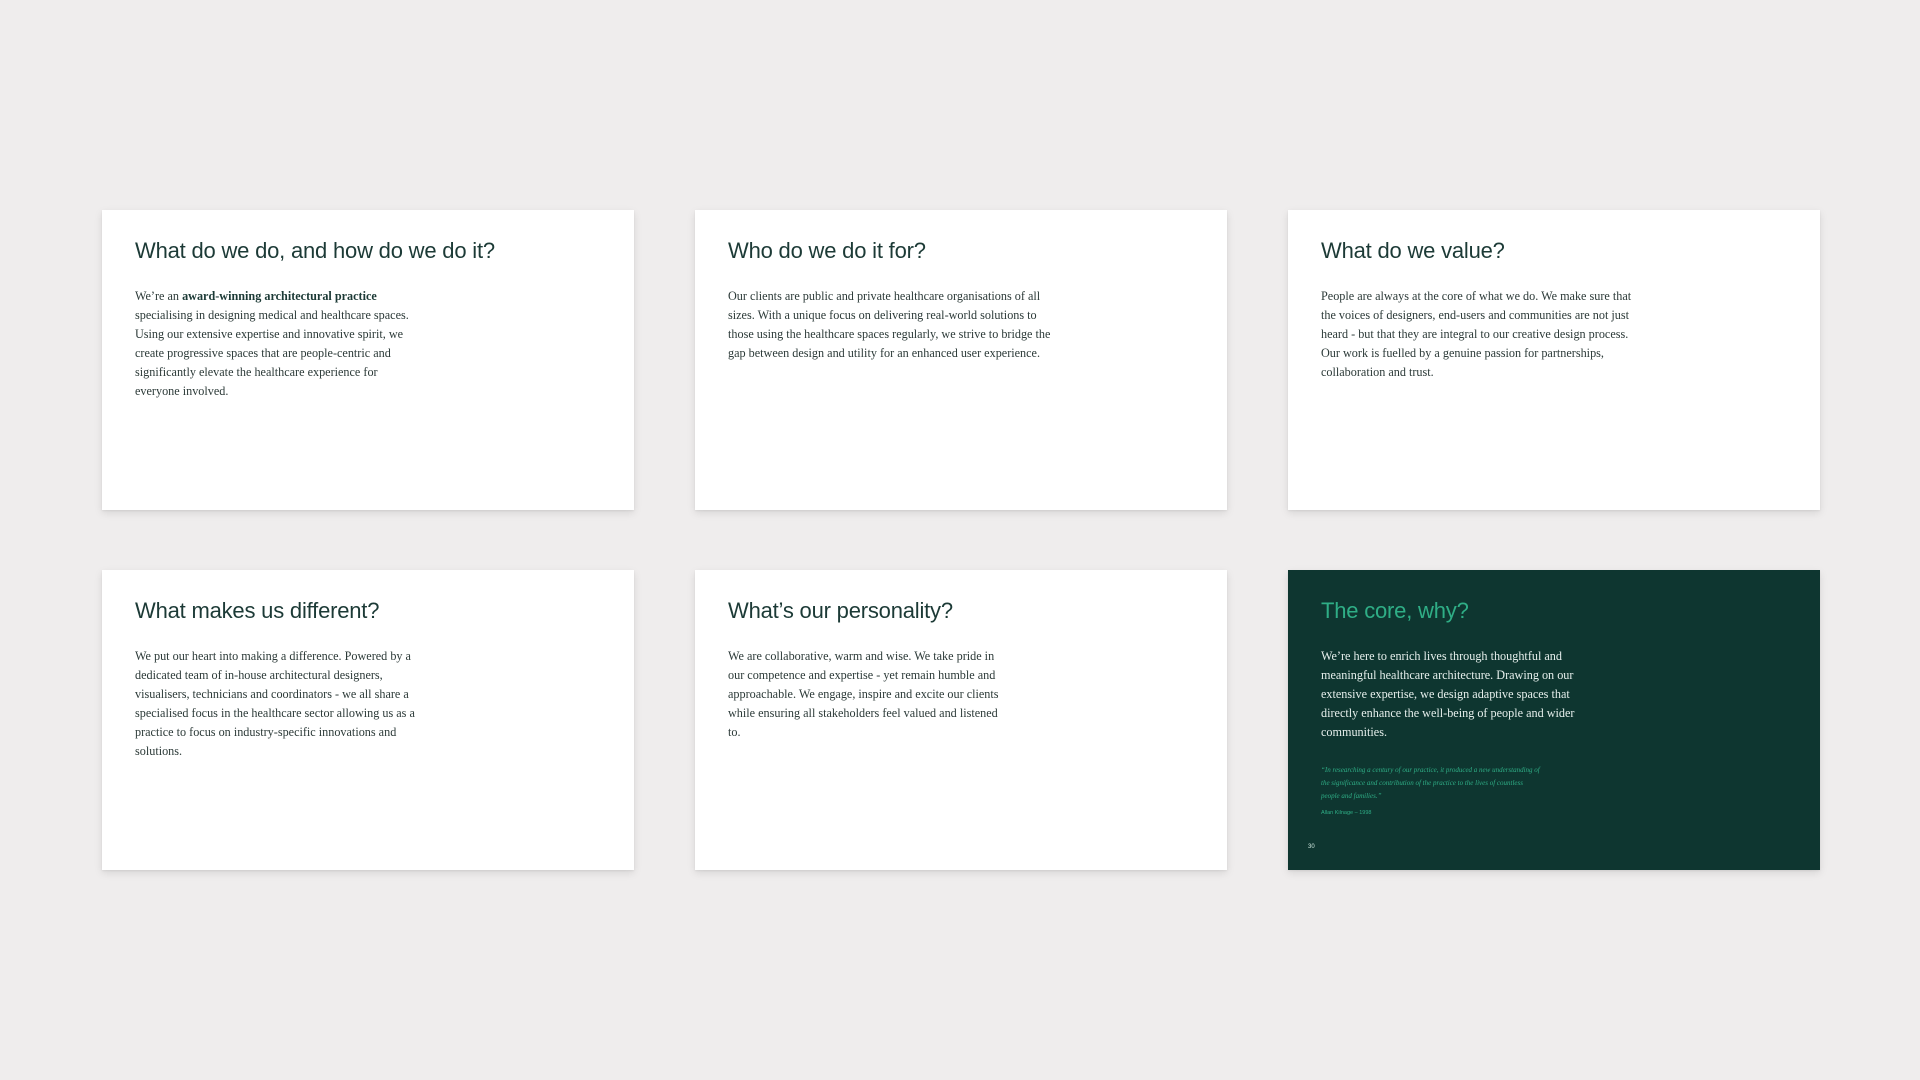  What do you see at coordinates (159, 296) in the screenshot?
I see `card-body-prefix: We’re an` at bounding box center [159, 296].